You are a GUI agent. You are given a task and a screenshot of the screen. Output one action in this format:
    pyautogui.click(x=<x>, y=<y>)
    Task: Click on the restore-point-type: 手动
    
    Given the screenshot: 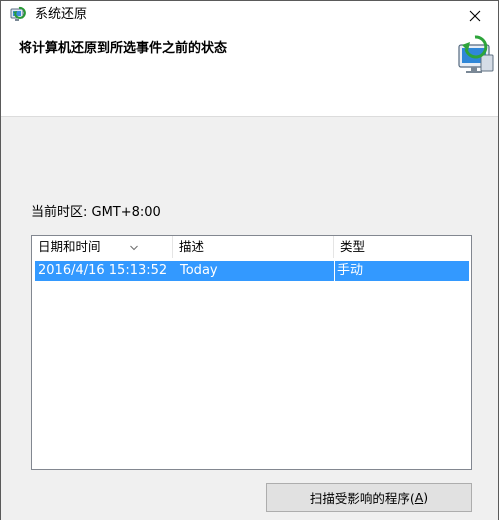 What is the action you would take?
    pyautogui.click(x=350, y=270)
    